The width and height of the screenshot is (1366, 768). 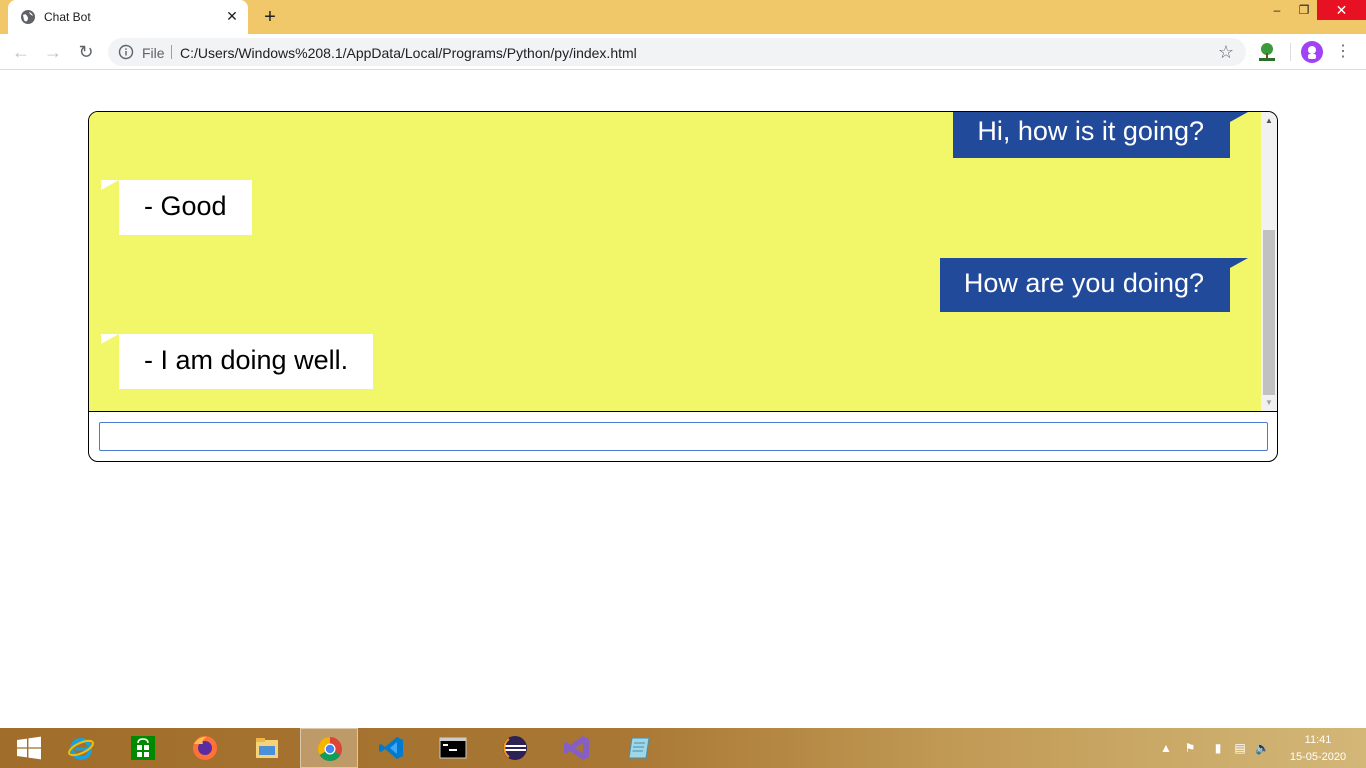 I want to click on message-text: Hi, how is it going?, so click(x=1090, y=131).